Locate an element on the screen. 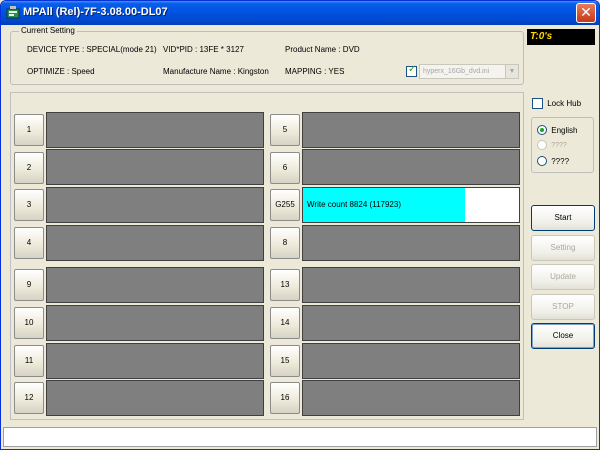 The image size is (600, 450). port-button-5: 5 is located at coordinates (285, 130).